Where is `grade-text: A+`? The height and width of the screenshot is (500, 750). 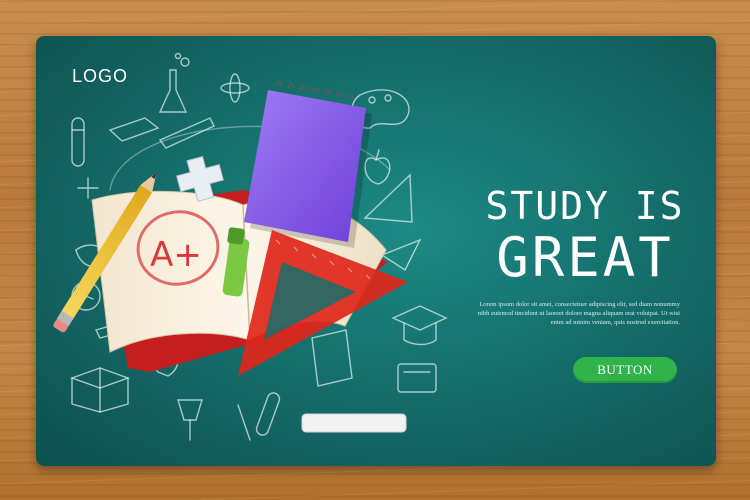 grade-text: A+ is located at coordinates (176, 255).